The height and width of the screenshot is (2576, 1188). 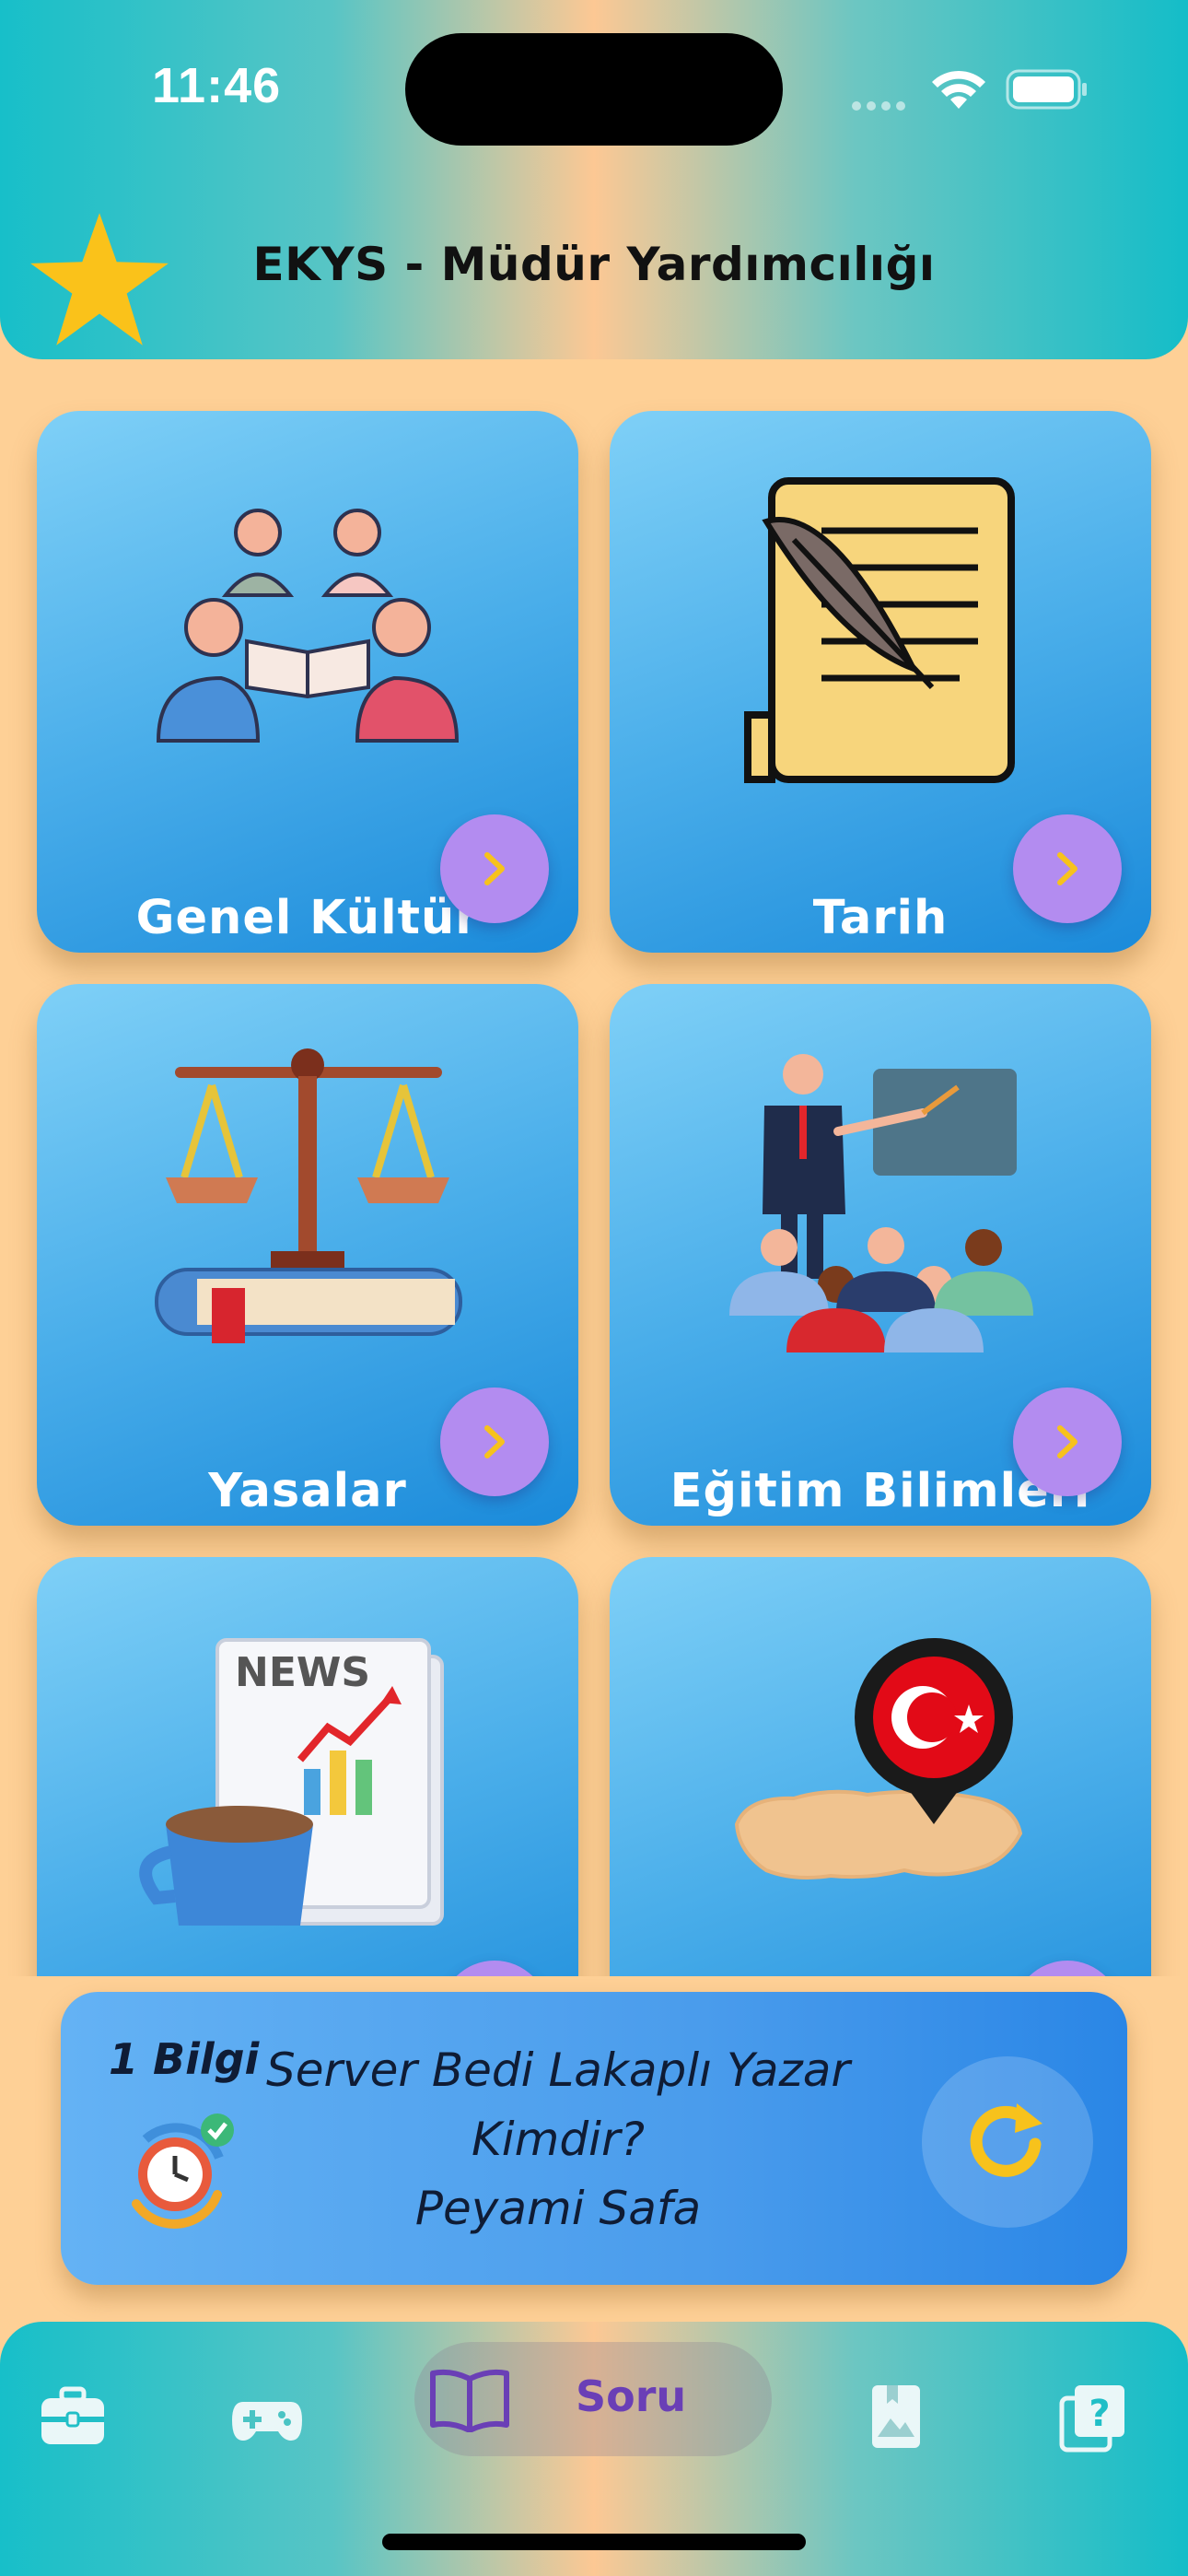 I want to click on info-answer: Peyami Safa, so click(x=558, y=2208).